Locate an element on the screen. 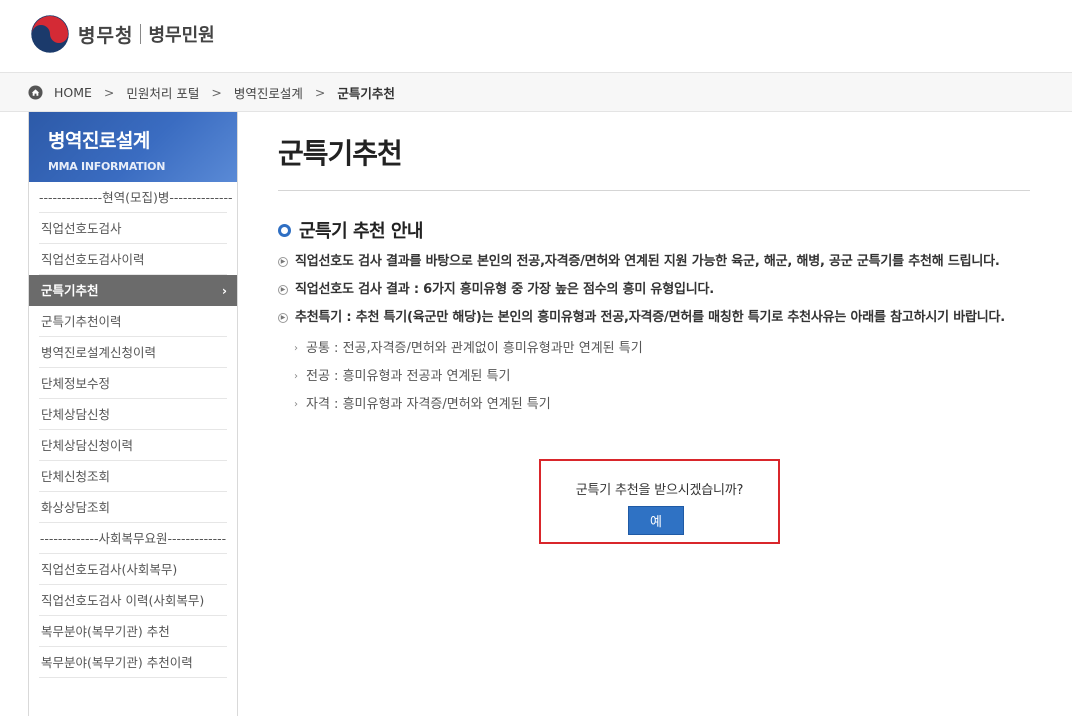 This screenshot has height=716, width=1072. sidebar-subtitle: MMA INFORMATION is located at coordinates (107, 166).